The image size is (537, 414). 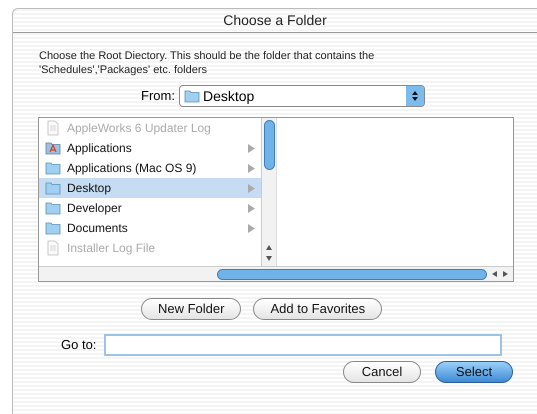 I want to click on horizontal-scrollbar, so click(x=276, y=273).